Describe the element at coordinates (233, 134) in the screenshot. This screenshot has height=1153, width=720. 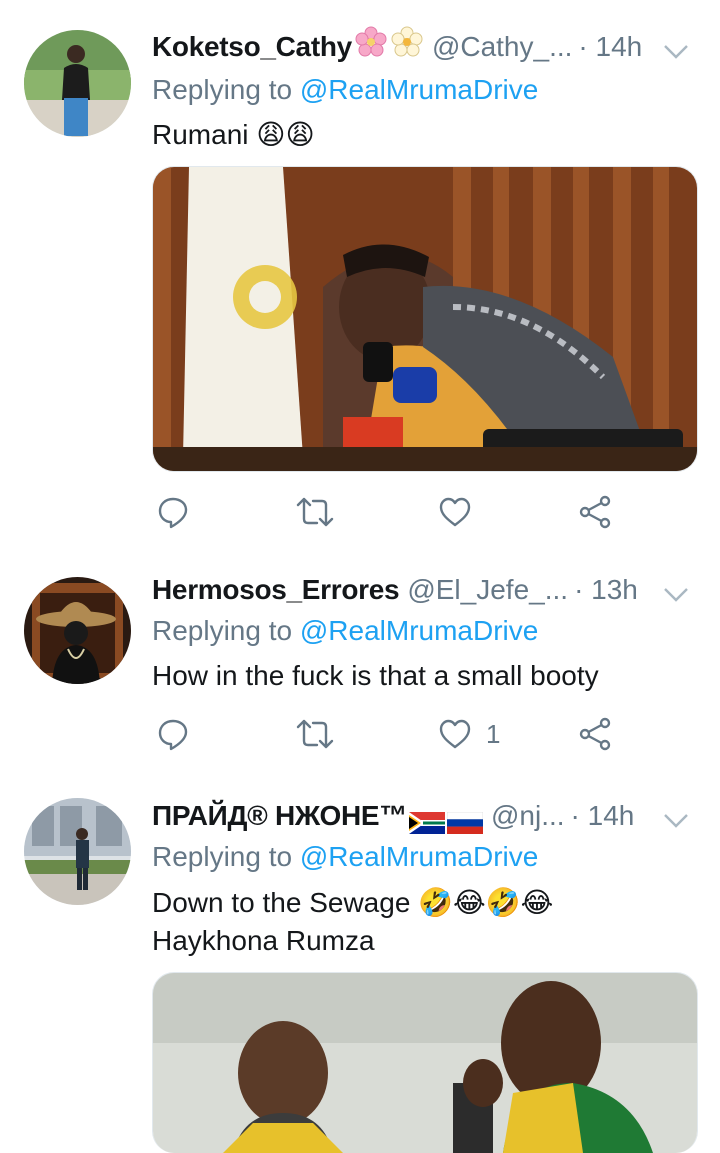
I see `tweet-text-line: Rumani 😩😩` at that location.